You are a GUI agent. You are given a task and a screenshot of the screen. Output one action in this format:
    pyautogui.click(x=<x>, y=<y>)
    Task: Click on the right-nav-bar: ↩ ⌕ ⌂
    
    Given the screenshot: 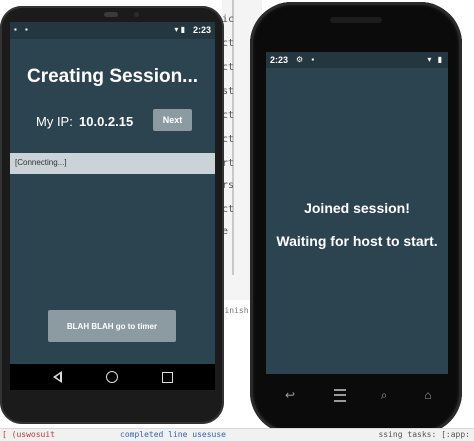 What is the action you would take?
    pyautogui.click(x=357, y=396)
    